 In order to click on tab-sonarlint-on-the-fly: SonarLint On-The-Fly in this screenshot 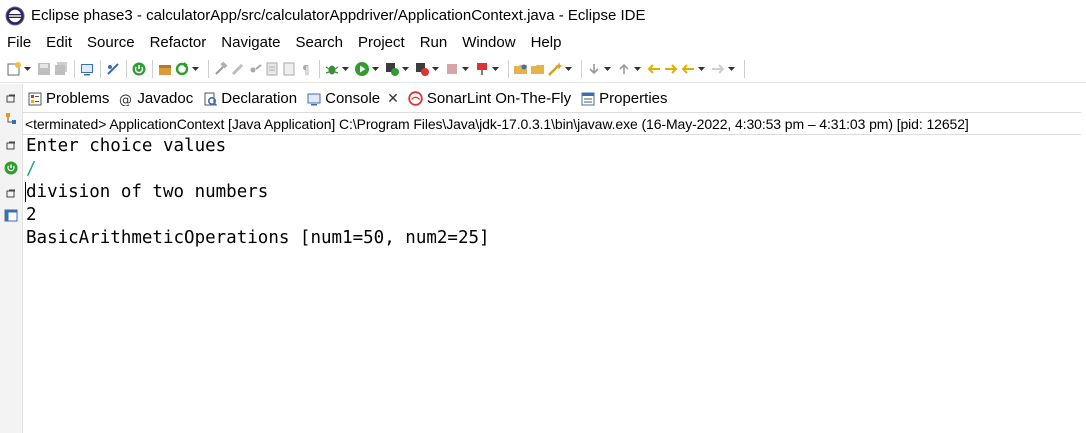, I will do `click(490, 98)`.